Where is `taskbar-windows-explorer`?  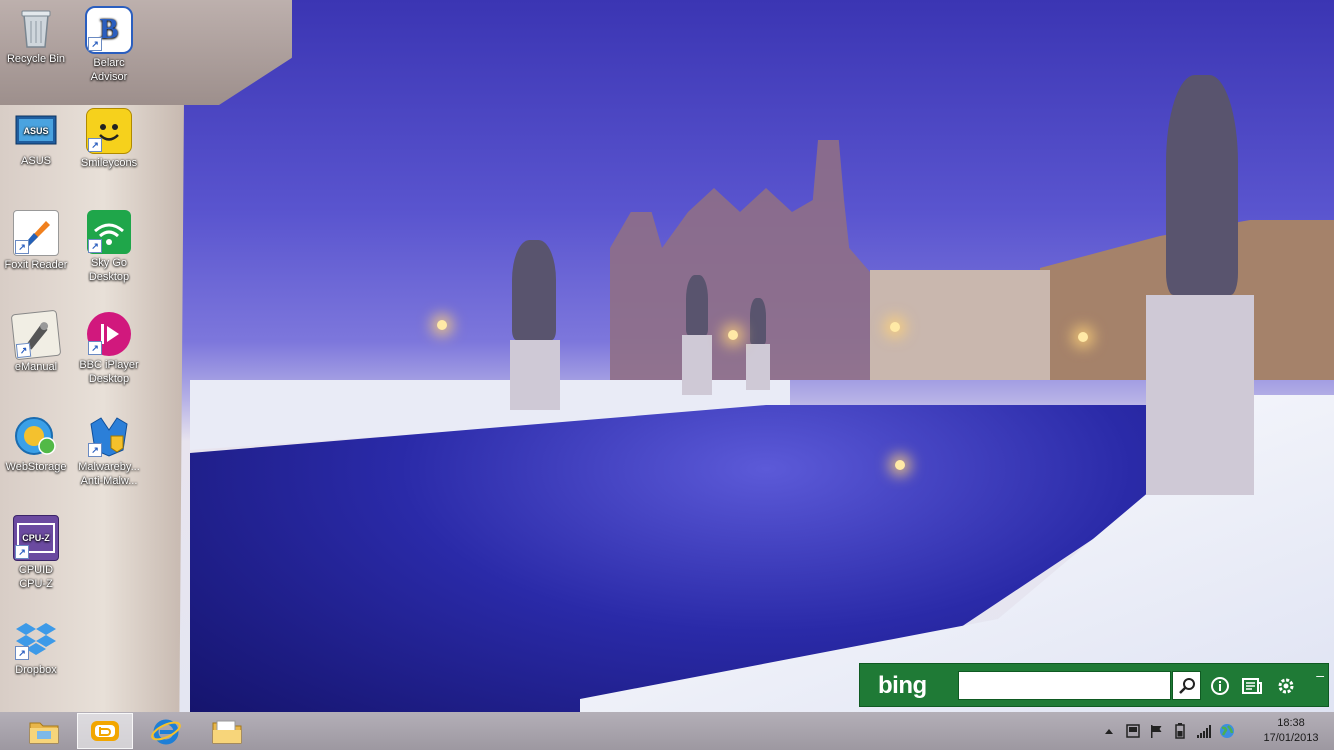 taskbar-windows-explorer is located at coordinates (227, 731).